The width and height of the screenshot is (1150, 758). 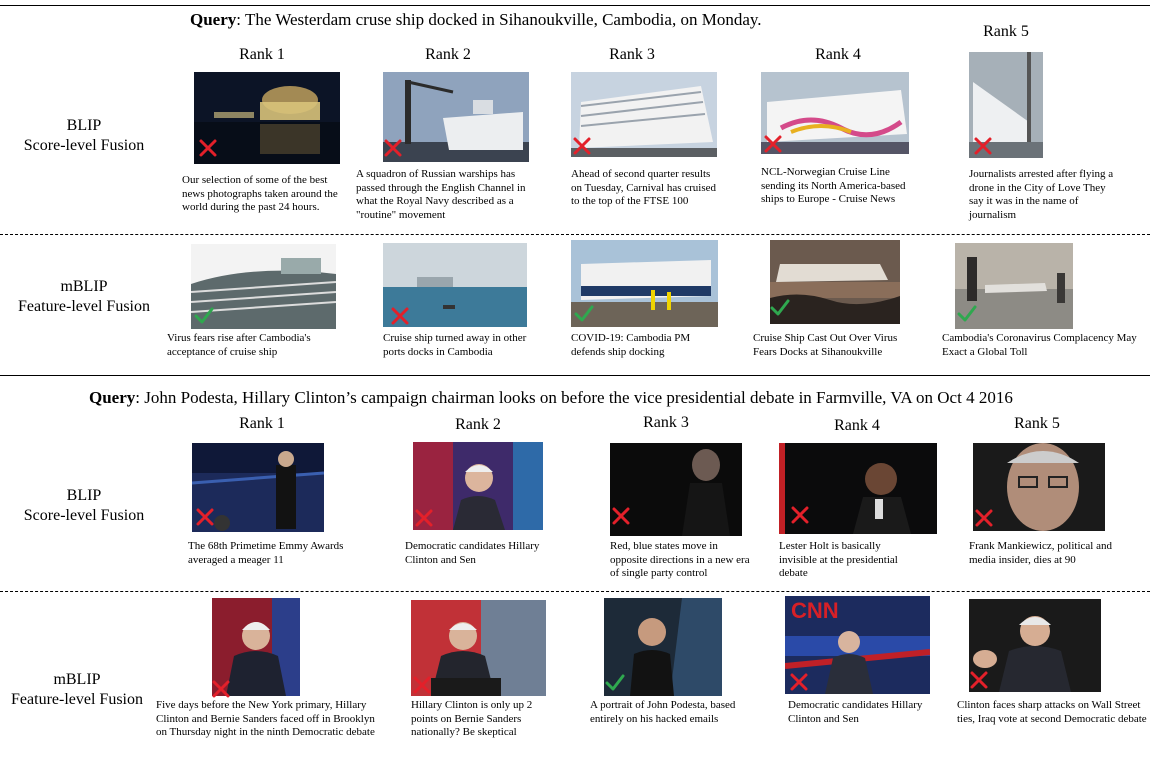 What do you see at coordinates (857, 425) in the screenshot?
I see `q2-rank-4: Rank 4` at bounding box center [857, 425].